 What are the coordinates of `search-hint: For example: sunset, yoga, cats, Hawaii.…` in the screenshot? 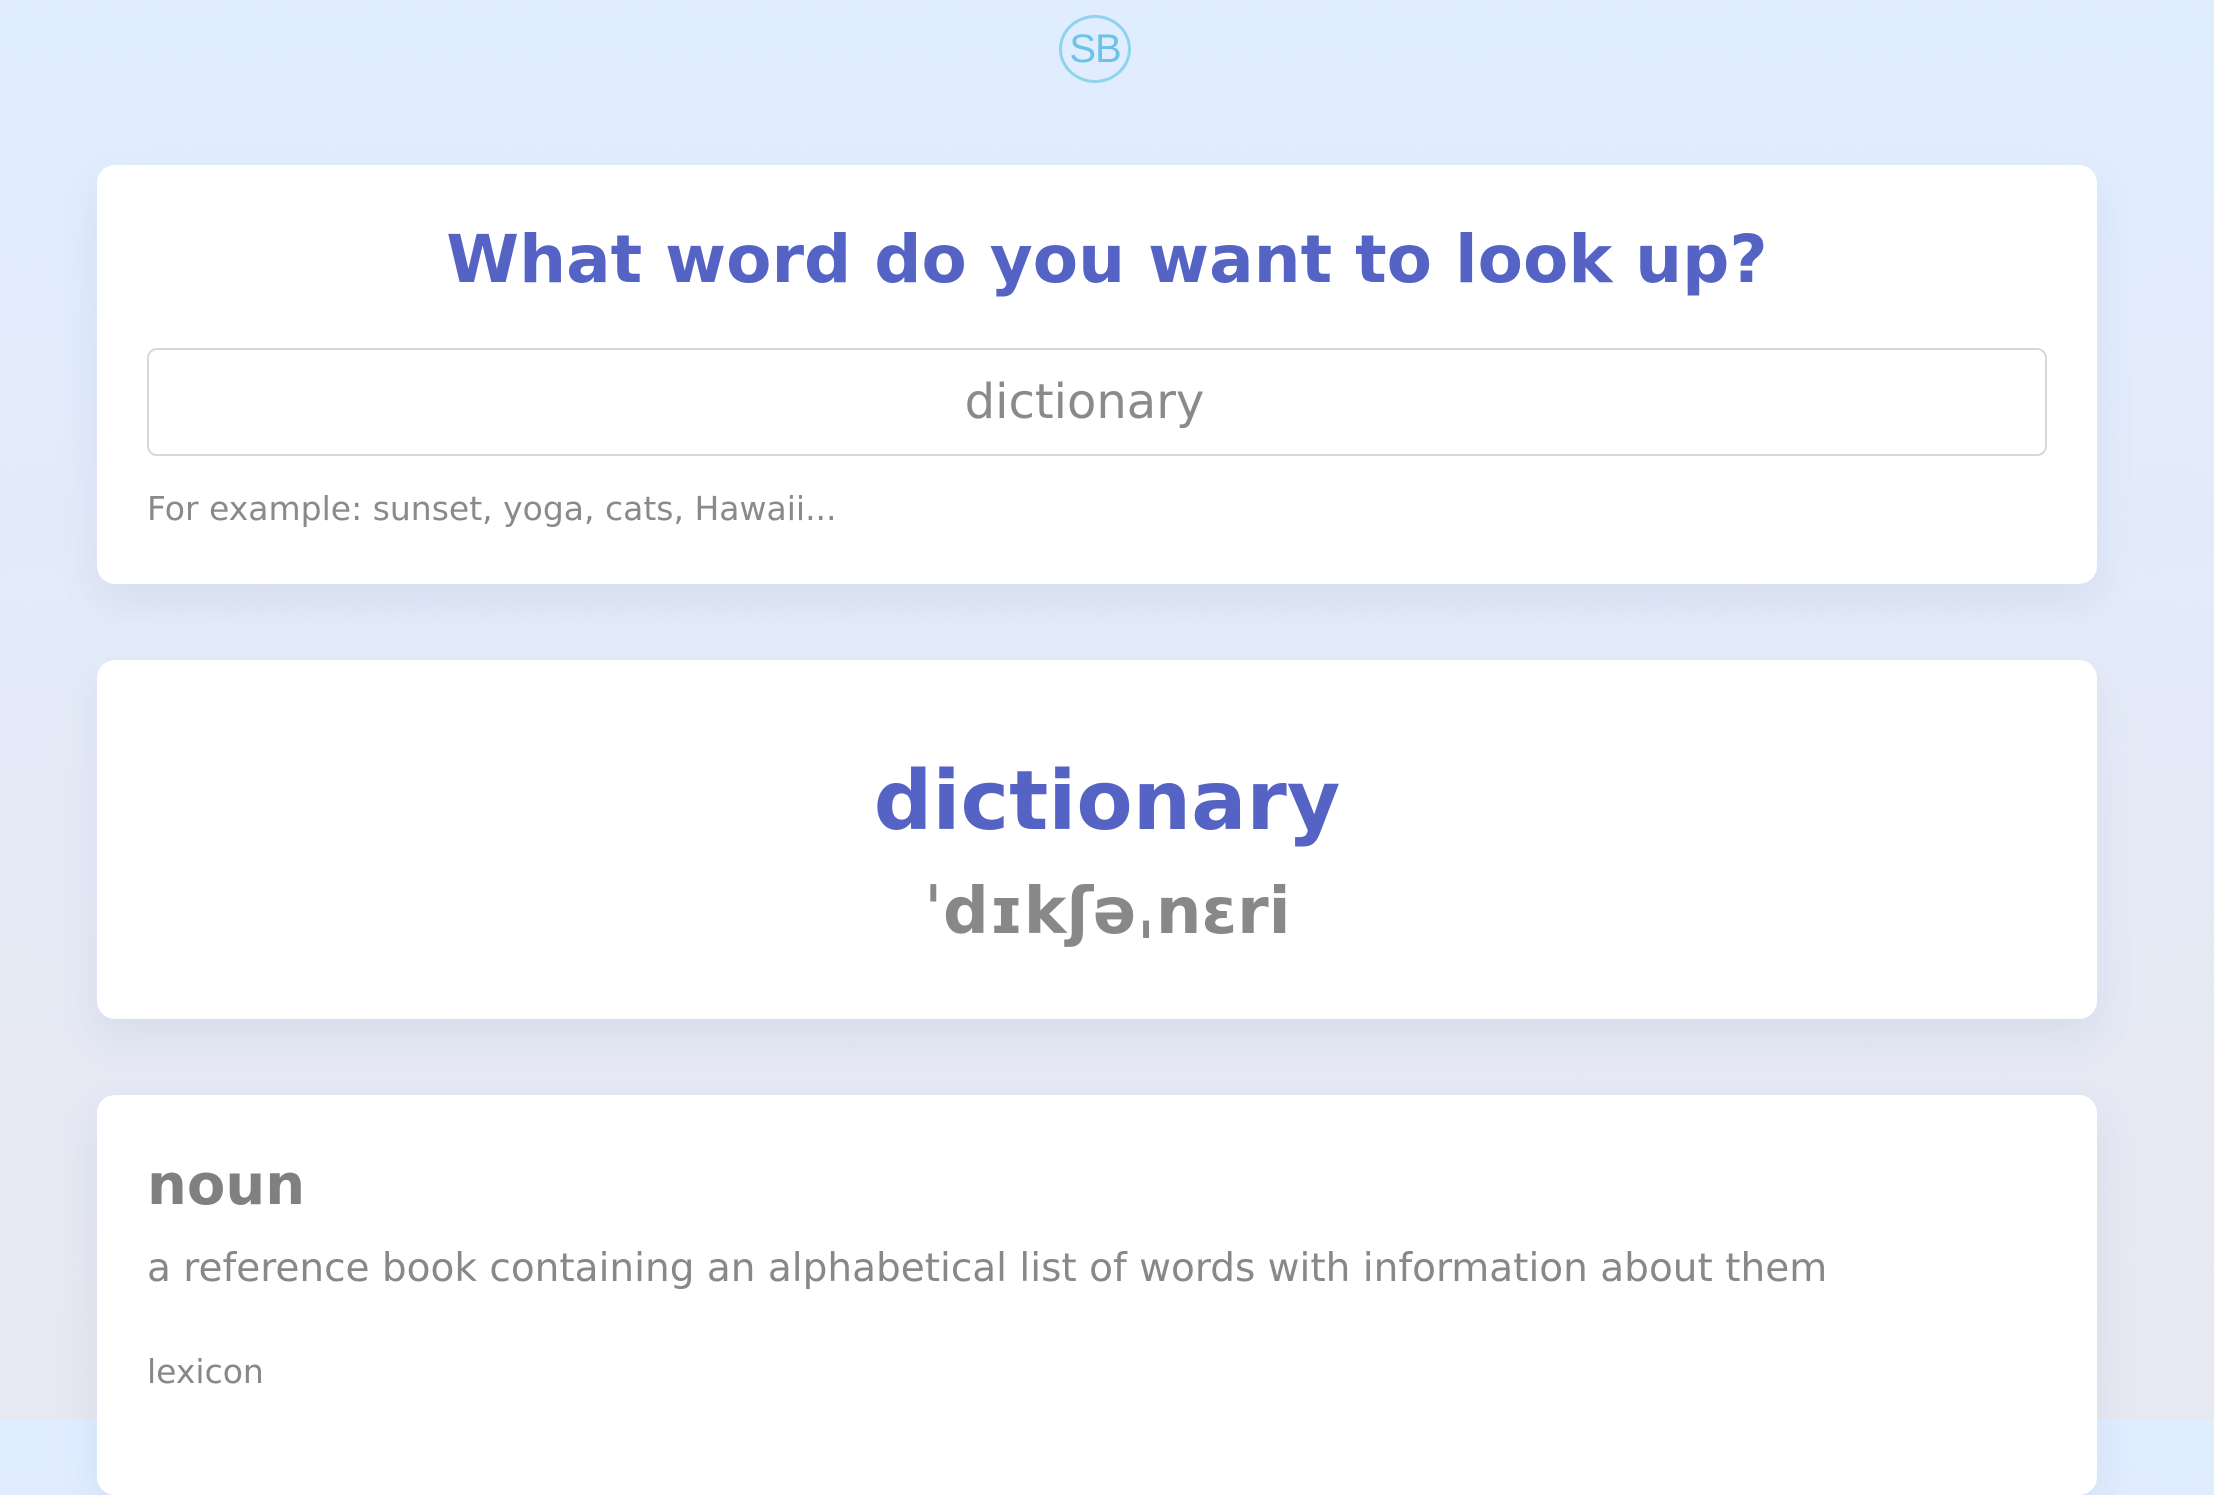 It's located at (492, 508).